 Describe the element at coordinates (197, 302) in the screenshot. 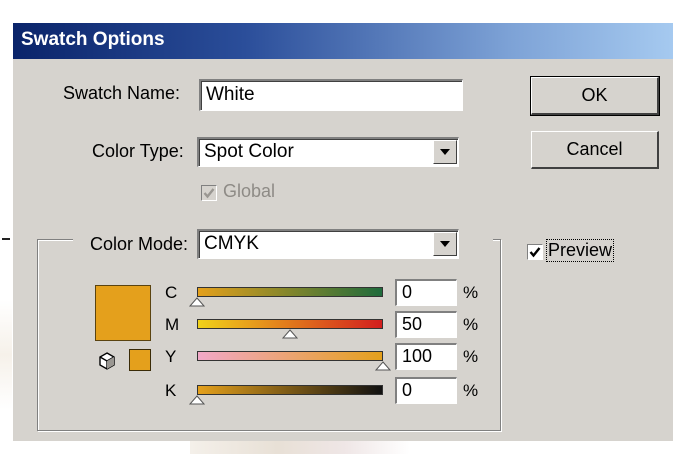

I see `slider-thumb-c` at that location.